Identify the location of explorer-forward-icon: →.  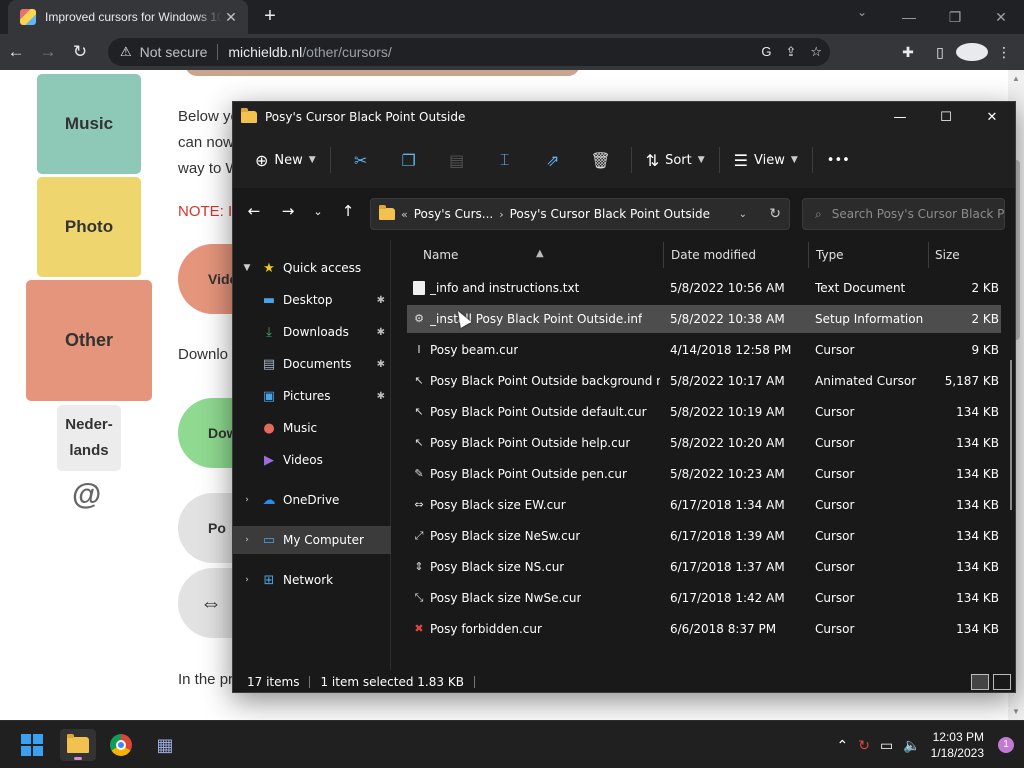
(288, 211).